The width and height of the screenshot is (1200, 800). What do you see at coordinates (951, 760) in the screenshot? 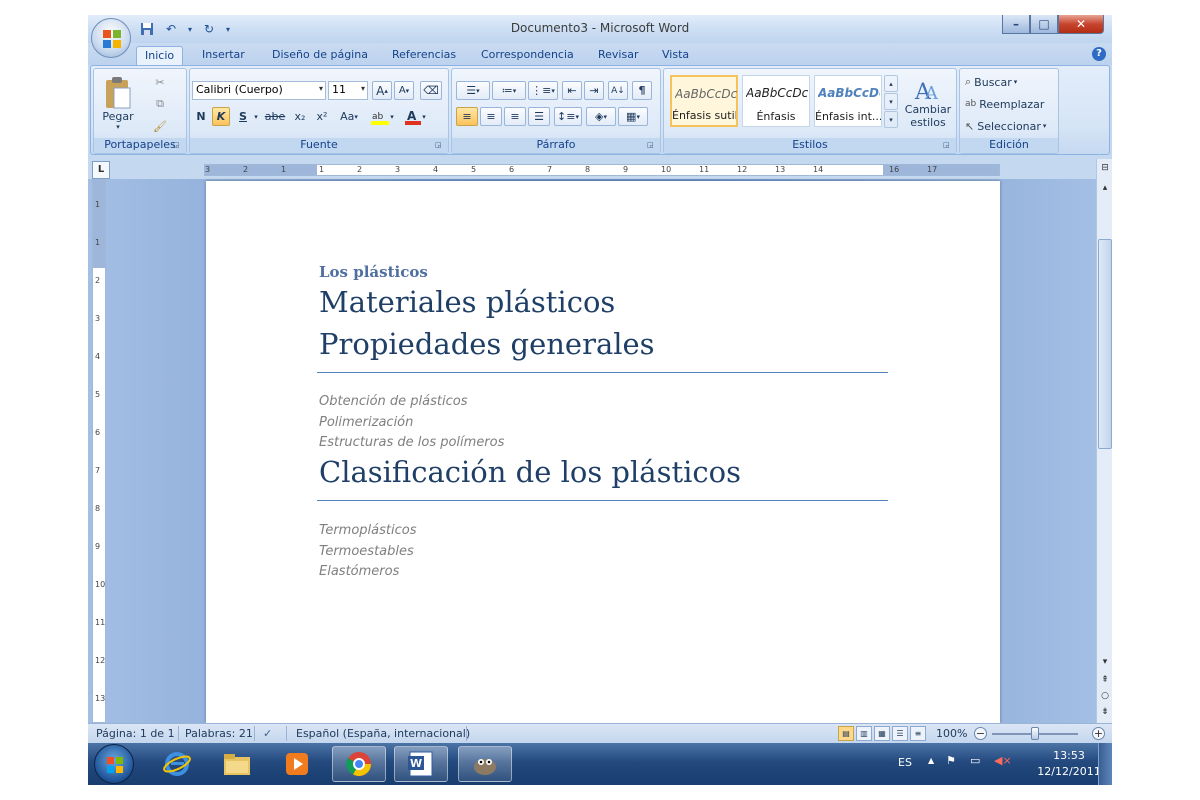
I see `action-center-icon: ⚑` at bounding box center [951, 760].